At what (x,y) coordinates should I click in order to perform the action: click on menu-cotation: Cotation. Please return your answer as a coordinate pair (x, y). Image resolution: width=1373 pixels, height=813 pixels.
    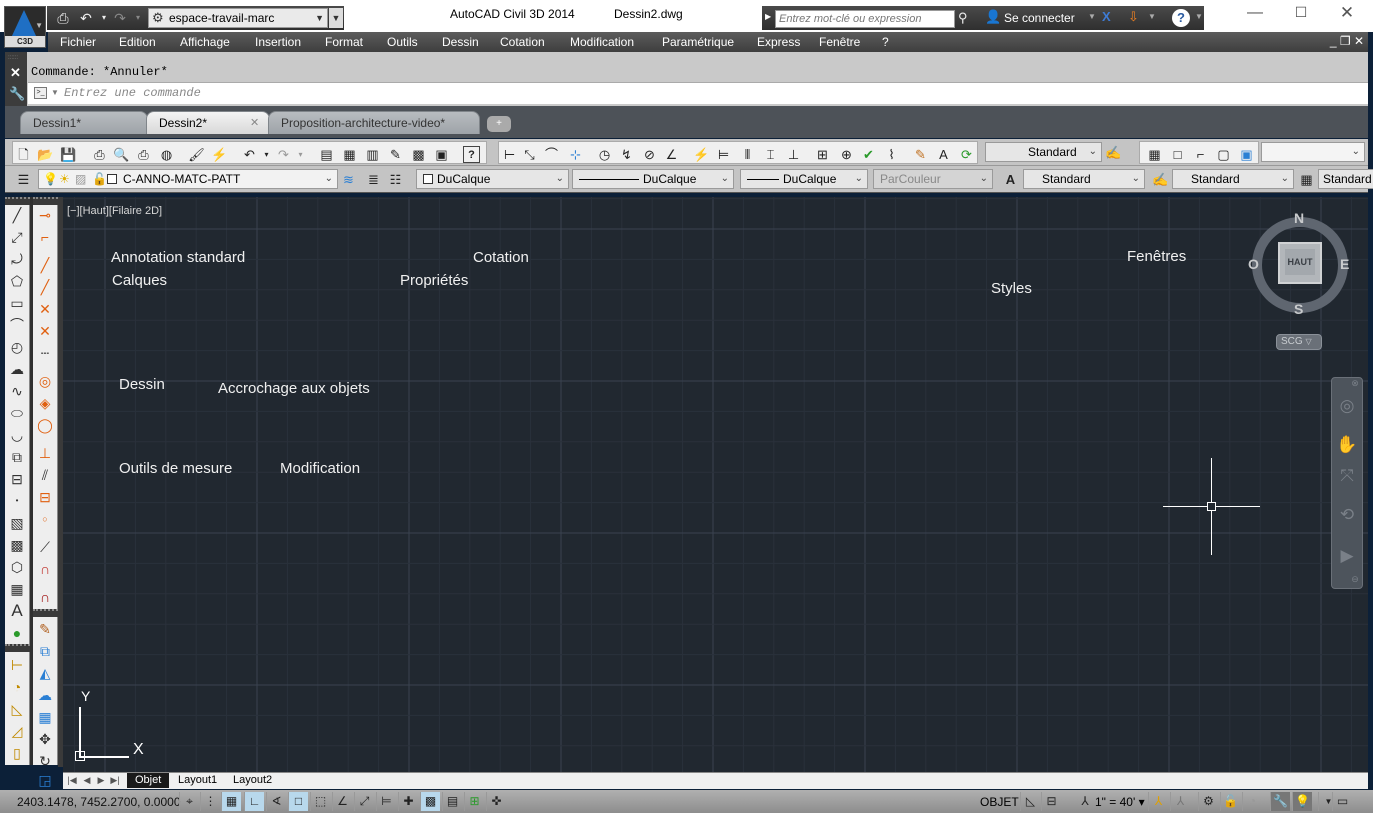
    Looking at the image, I should click on (522, 42).